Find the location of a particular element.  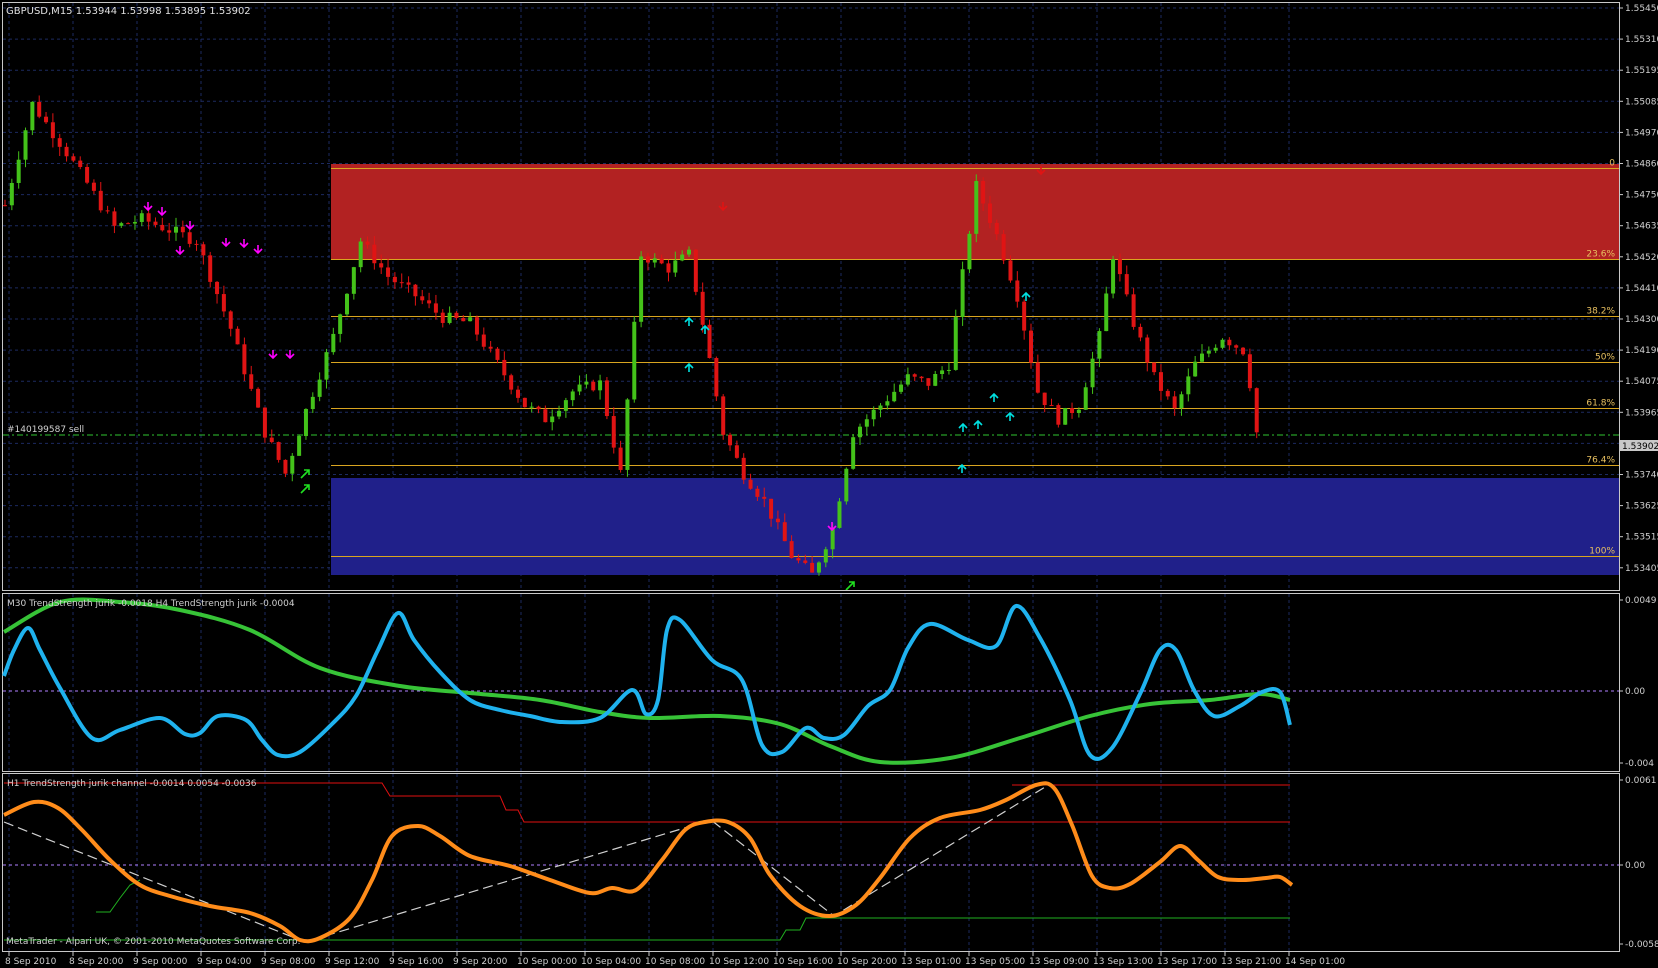

price-tick-label: 1.54075 is located at coordinates (1641, 382).